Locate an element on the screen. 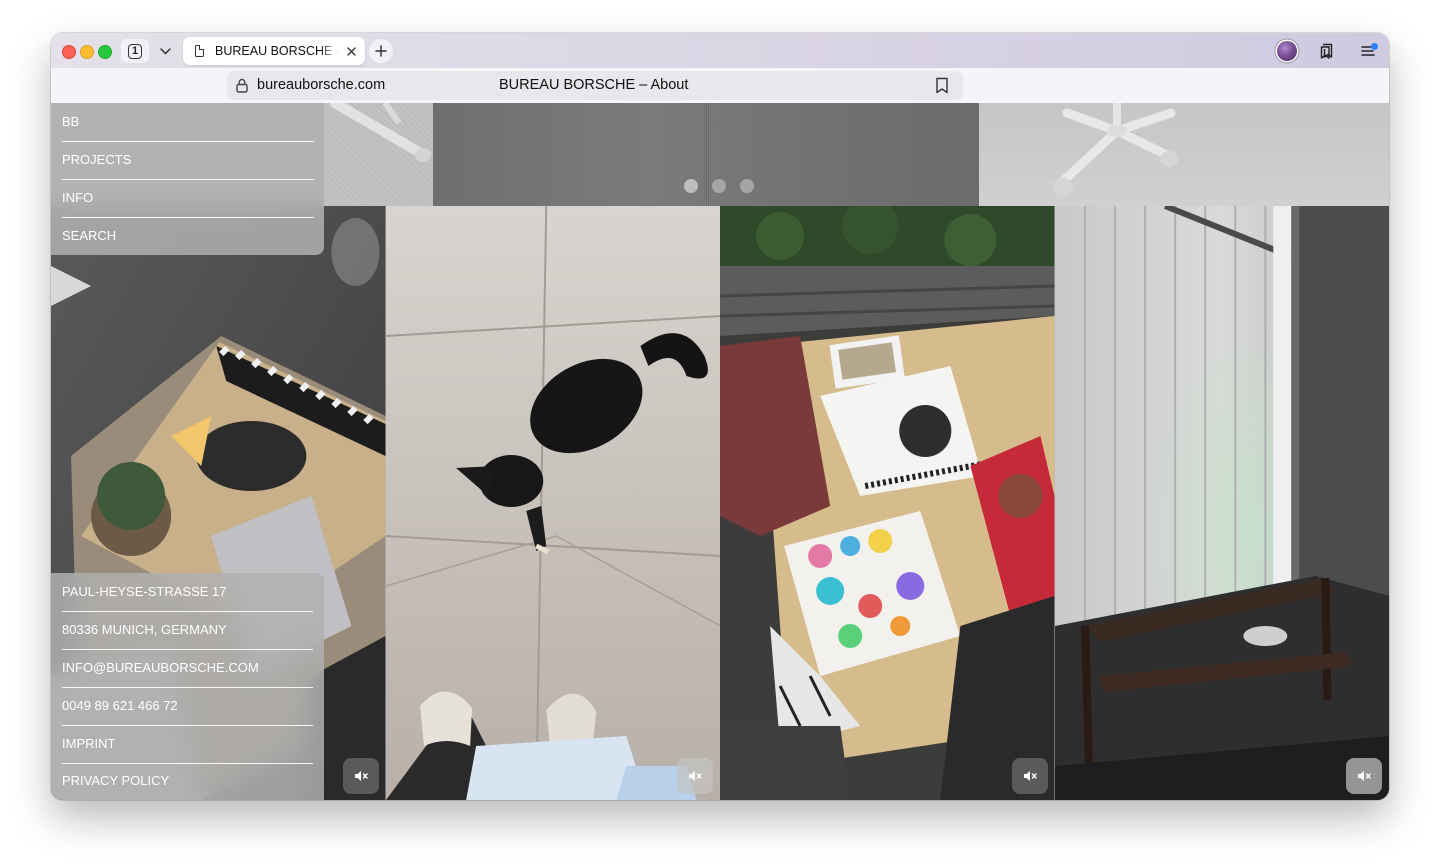  imprint-link: IMPRINT is located at coordinates (187, 744).